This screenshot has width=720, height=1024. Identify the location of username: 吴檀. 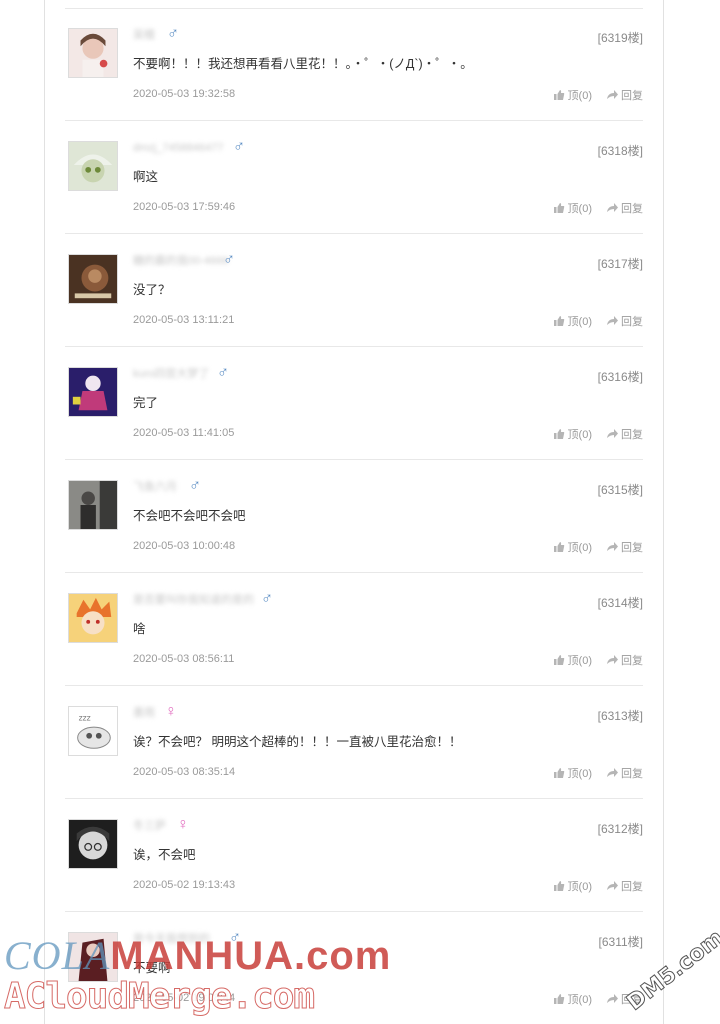
(144, 35).